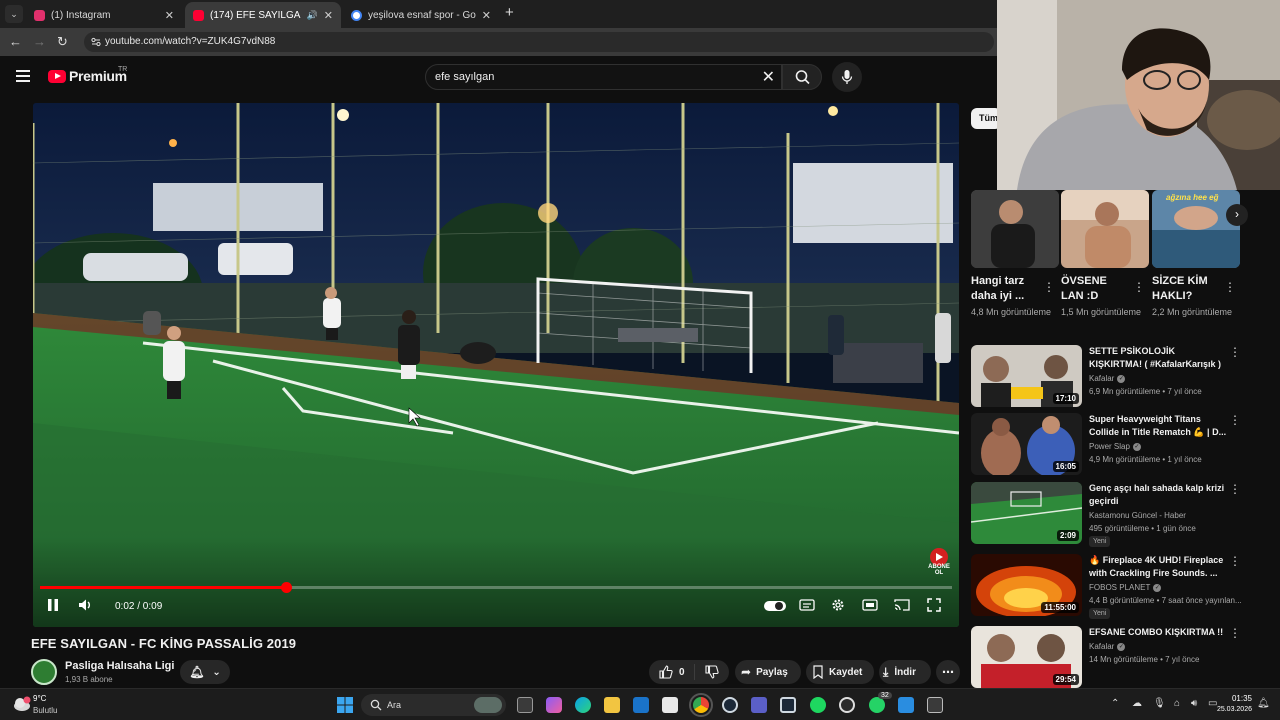  What do you see at coordinates (119, 666) in the screenshot?
I see `channel-name: Pasliga Halısaha Ligi` at bounding box center [119, 666].